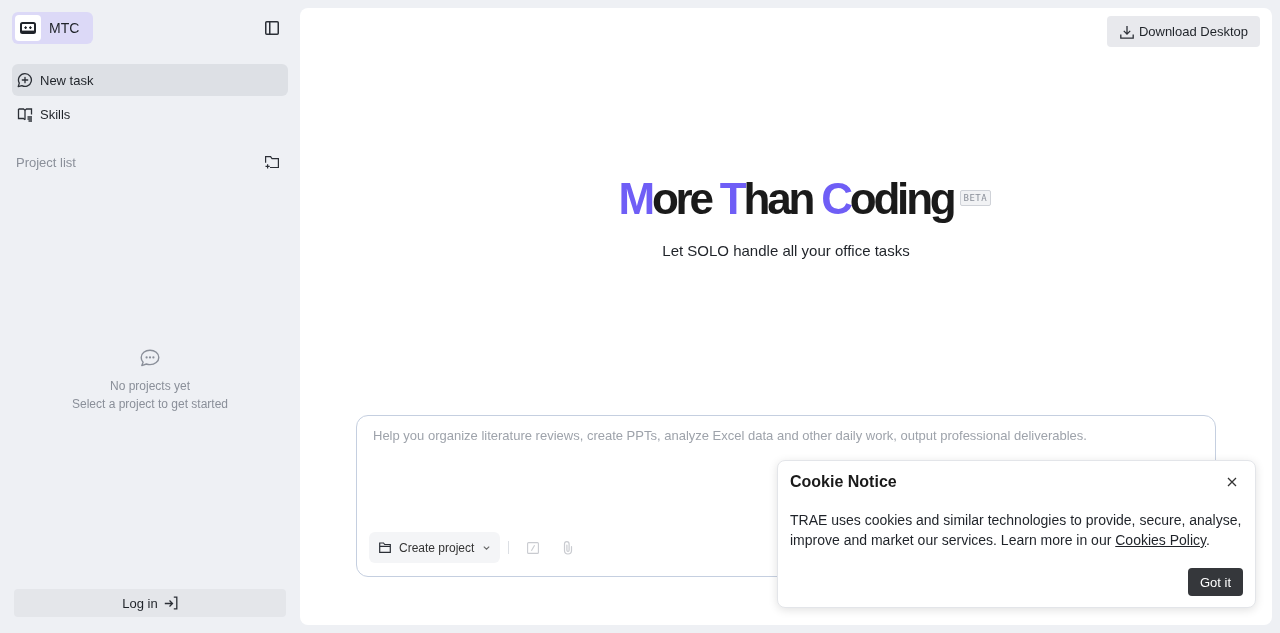  Describe the element at coordinates (786, 199) in the screenshot. I see `page-title: More Than Coding` at that location.